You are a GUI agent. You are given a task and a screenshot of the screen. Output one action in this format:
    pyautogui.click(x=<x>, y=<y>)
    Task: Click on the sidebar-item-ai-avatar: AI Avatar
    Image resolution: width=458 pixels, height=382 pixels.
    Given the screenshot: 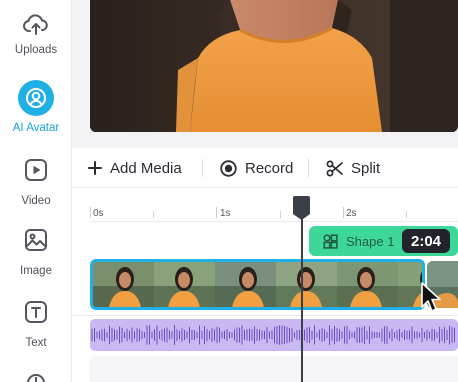 What is the action you would take?
    pyautogui.click(x=36, y=107)
    